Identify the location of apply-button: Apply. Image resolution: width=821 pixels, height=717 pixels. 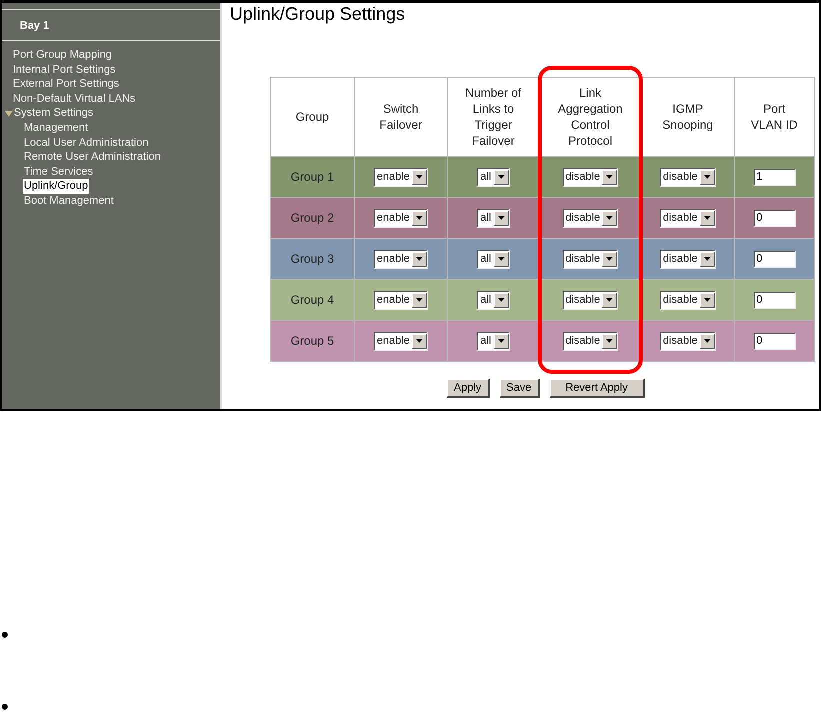
(468, 388).